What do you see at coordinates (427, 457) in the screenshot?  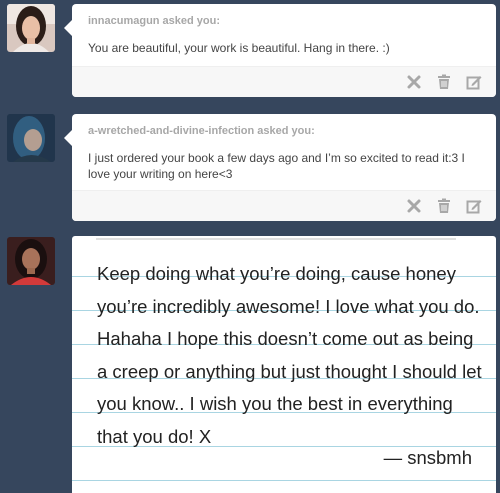 I see `note-signature: — snsbmh` at bounding box center [427, 457].